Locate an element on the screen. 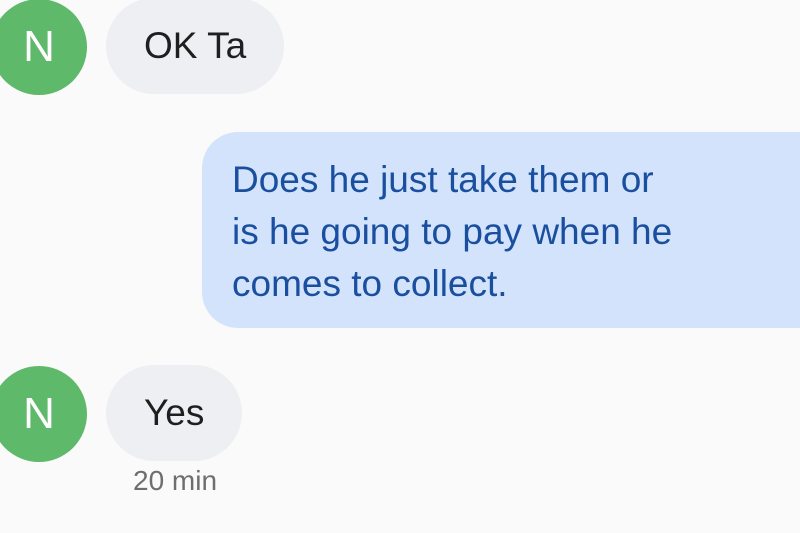 This screenshot has height=533, width=800. message-text: OK Ta is located at coordinates (195, 45).